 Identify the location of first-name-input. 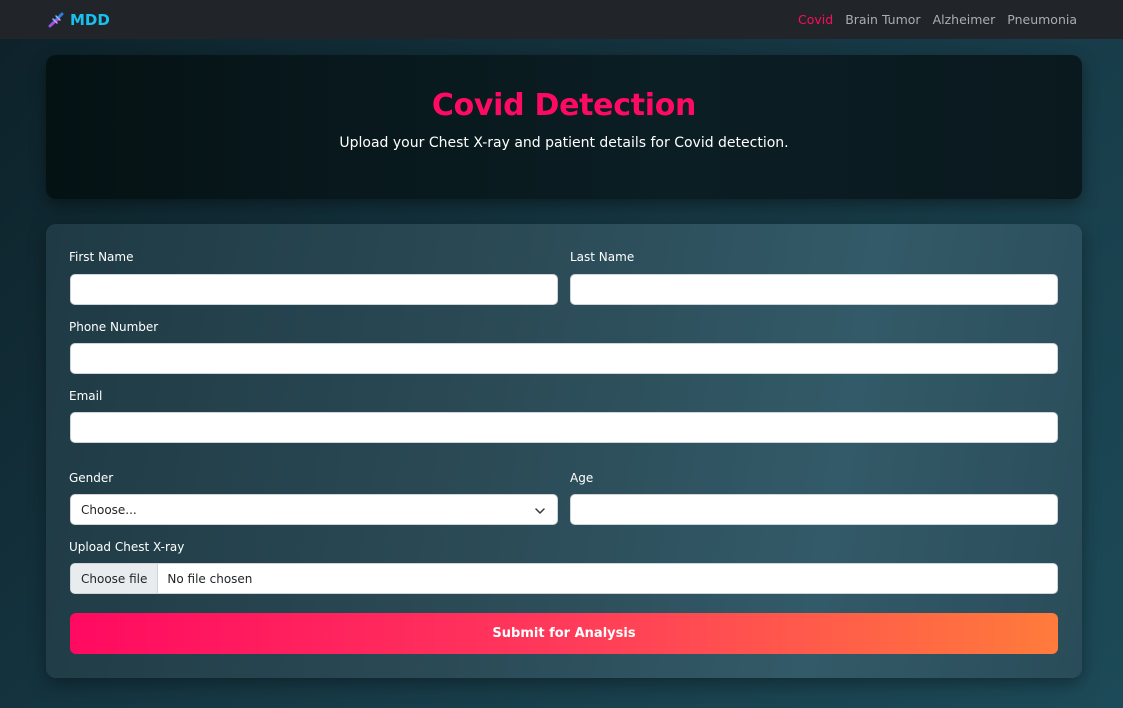
(314, 289).